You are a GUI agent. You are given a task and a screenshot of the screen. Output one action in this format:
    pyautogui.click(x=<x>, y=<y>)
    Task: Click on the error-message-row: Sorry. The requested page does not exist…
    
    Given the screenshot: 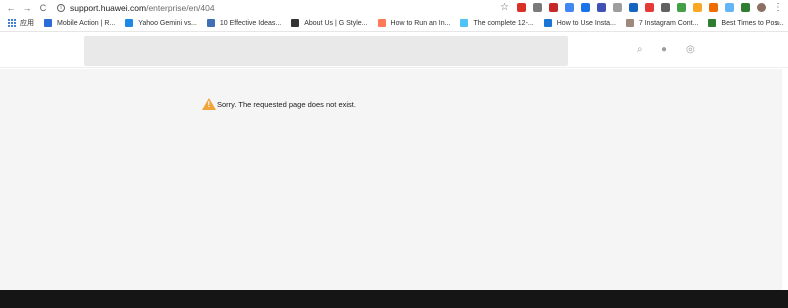 What is the action you would take?
    pyautogui.click(x=279, y=104)
    